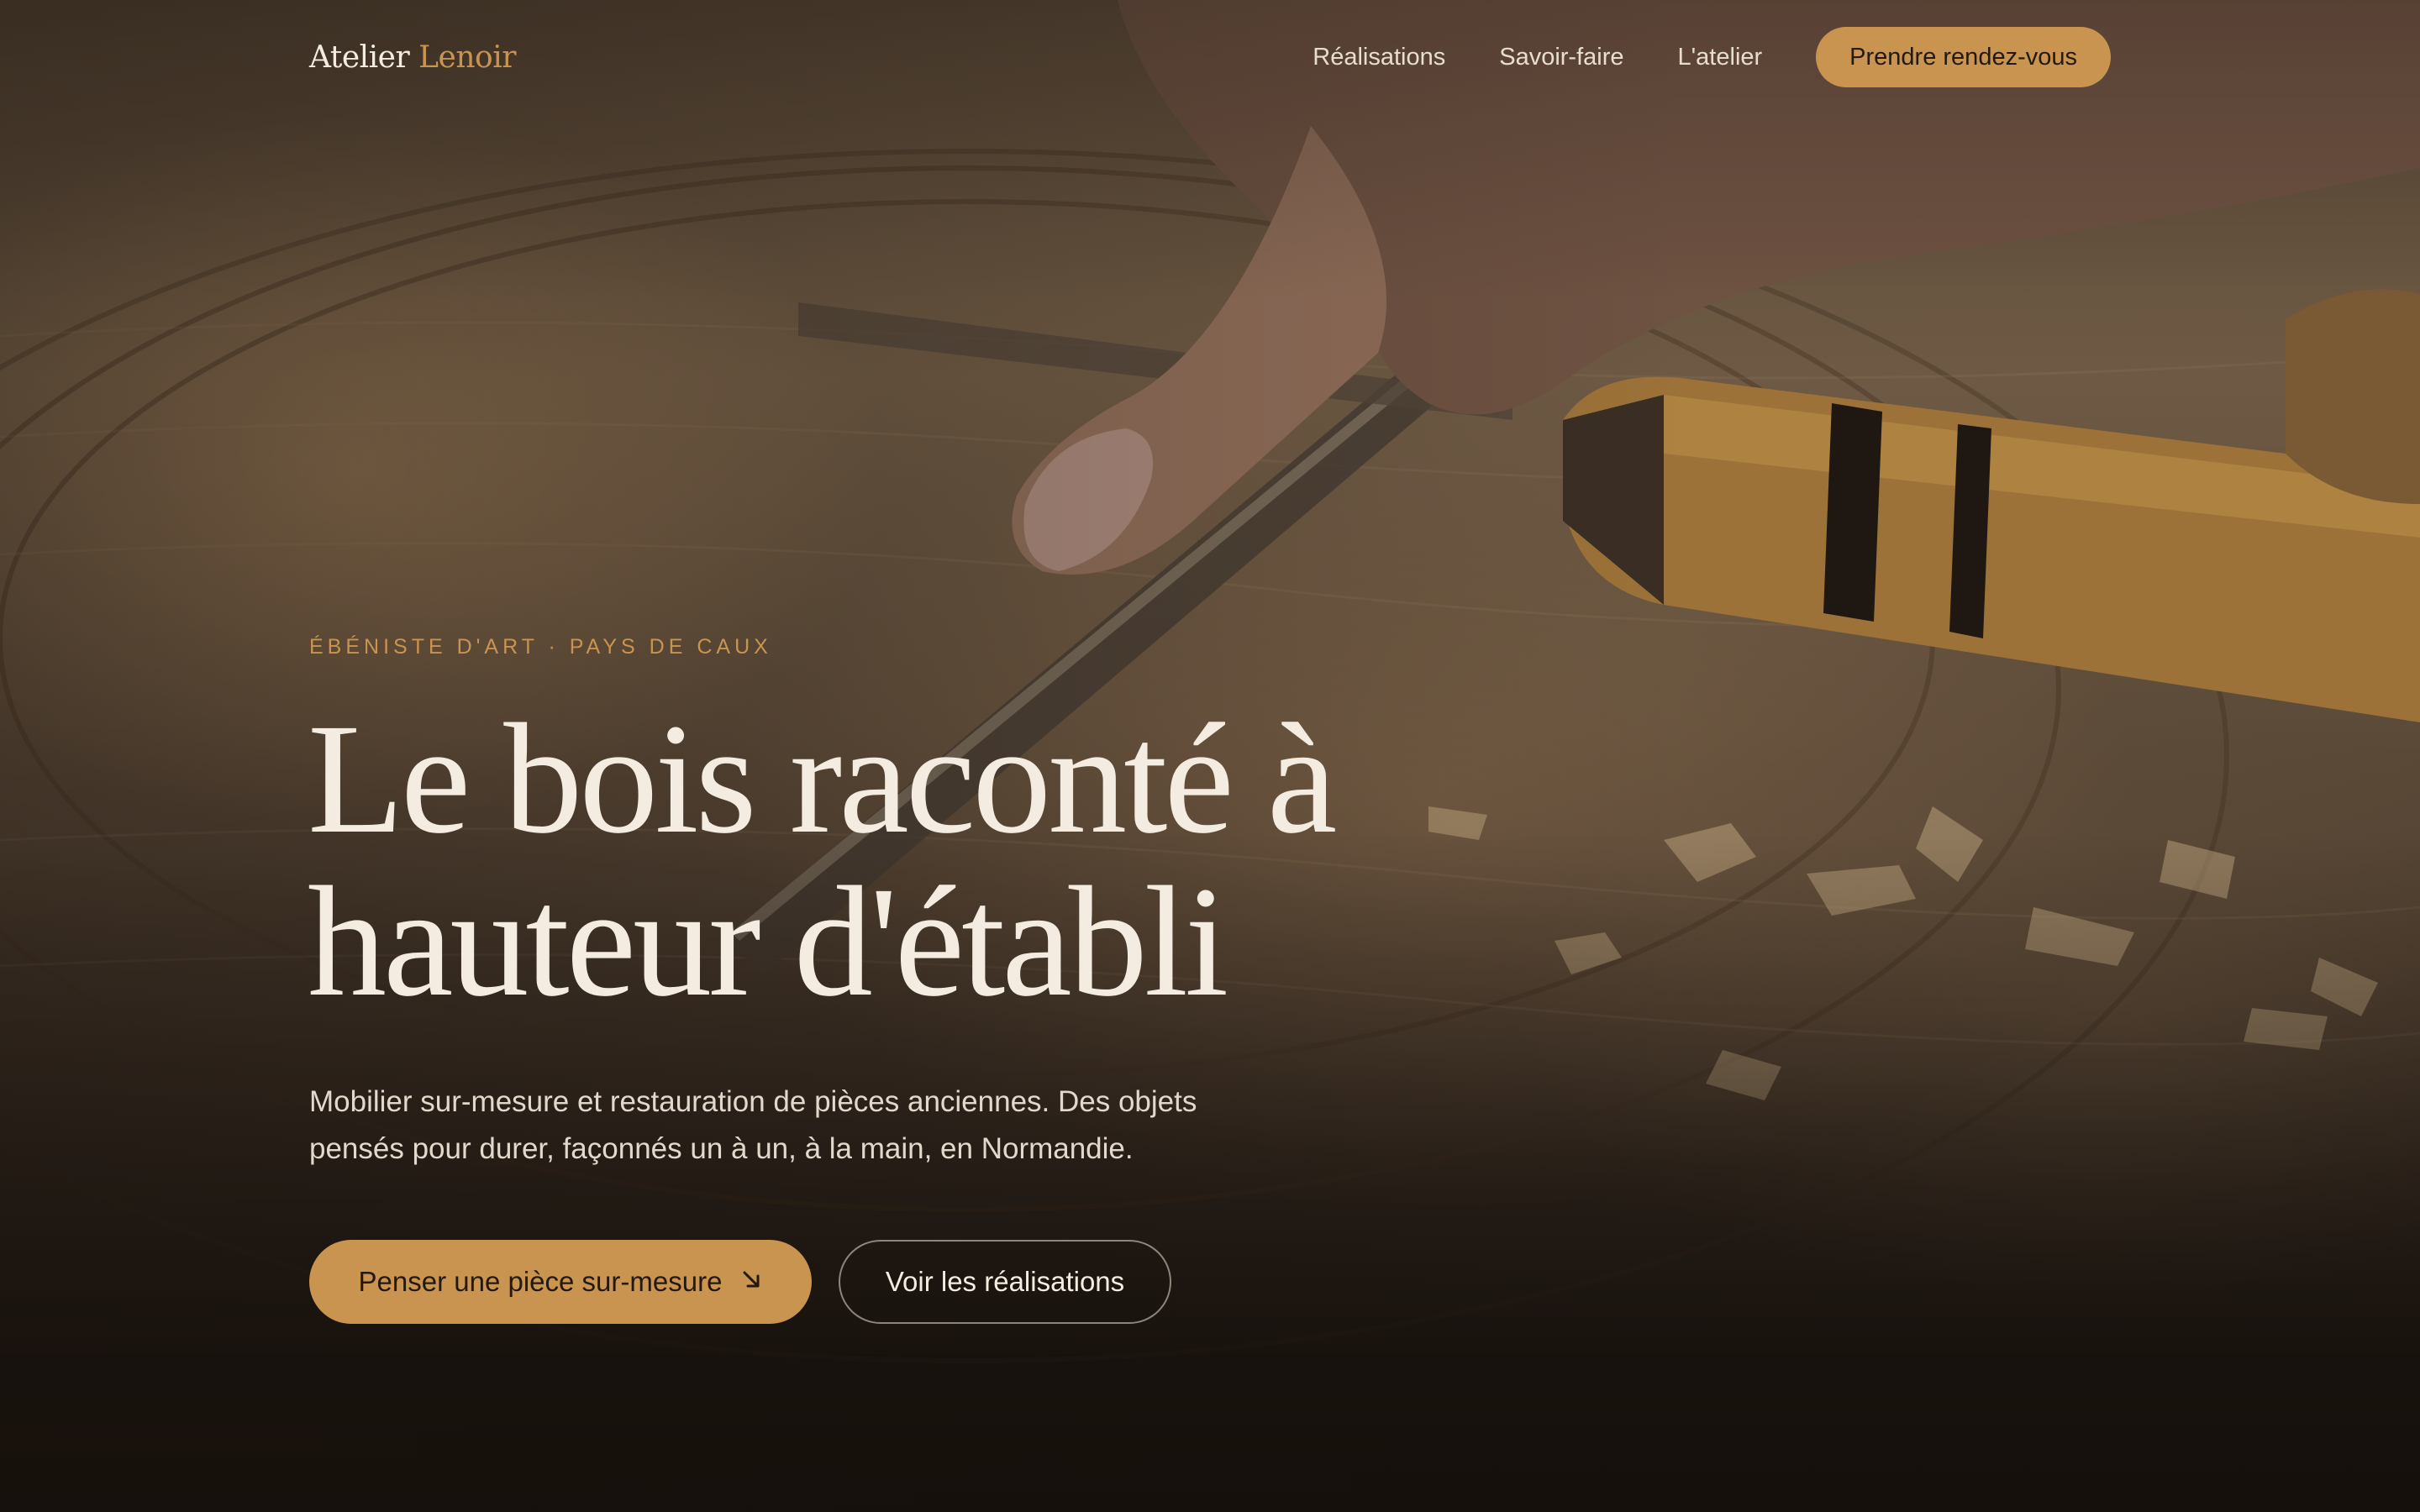 This screenshot has height=1512, width=2420. What do you see at coordinates (1561, 57) in the screenshot?
I see `nav-link-savoir-faire: Savoir-faire` at bounding box center [1561, 57].